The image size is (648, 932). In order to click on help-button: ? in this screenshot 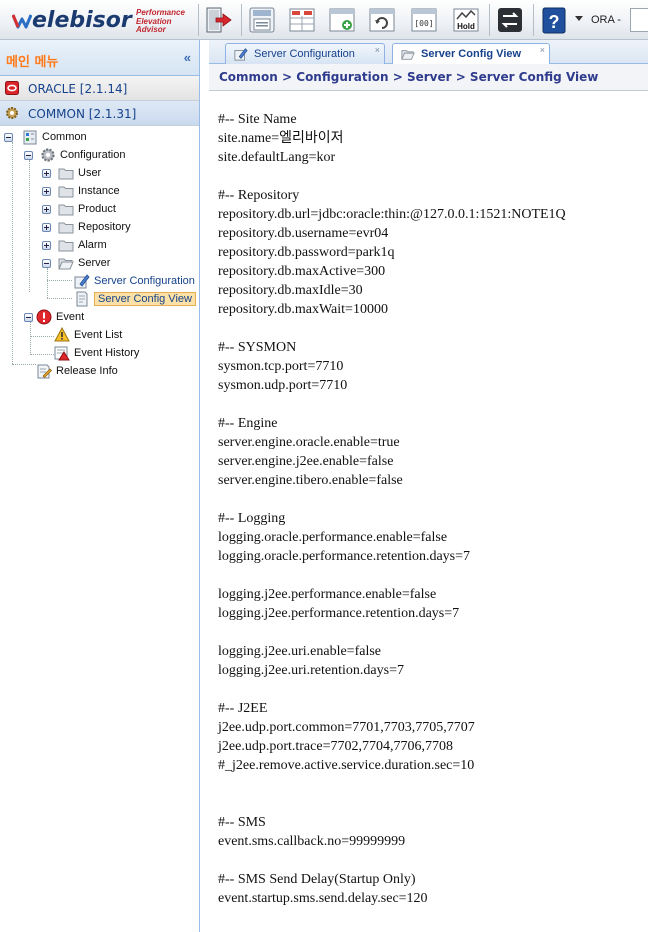, I will do `click(554, 20)`.